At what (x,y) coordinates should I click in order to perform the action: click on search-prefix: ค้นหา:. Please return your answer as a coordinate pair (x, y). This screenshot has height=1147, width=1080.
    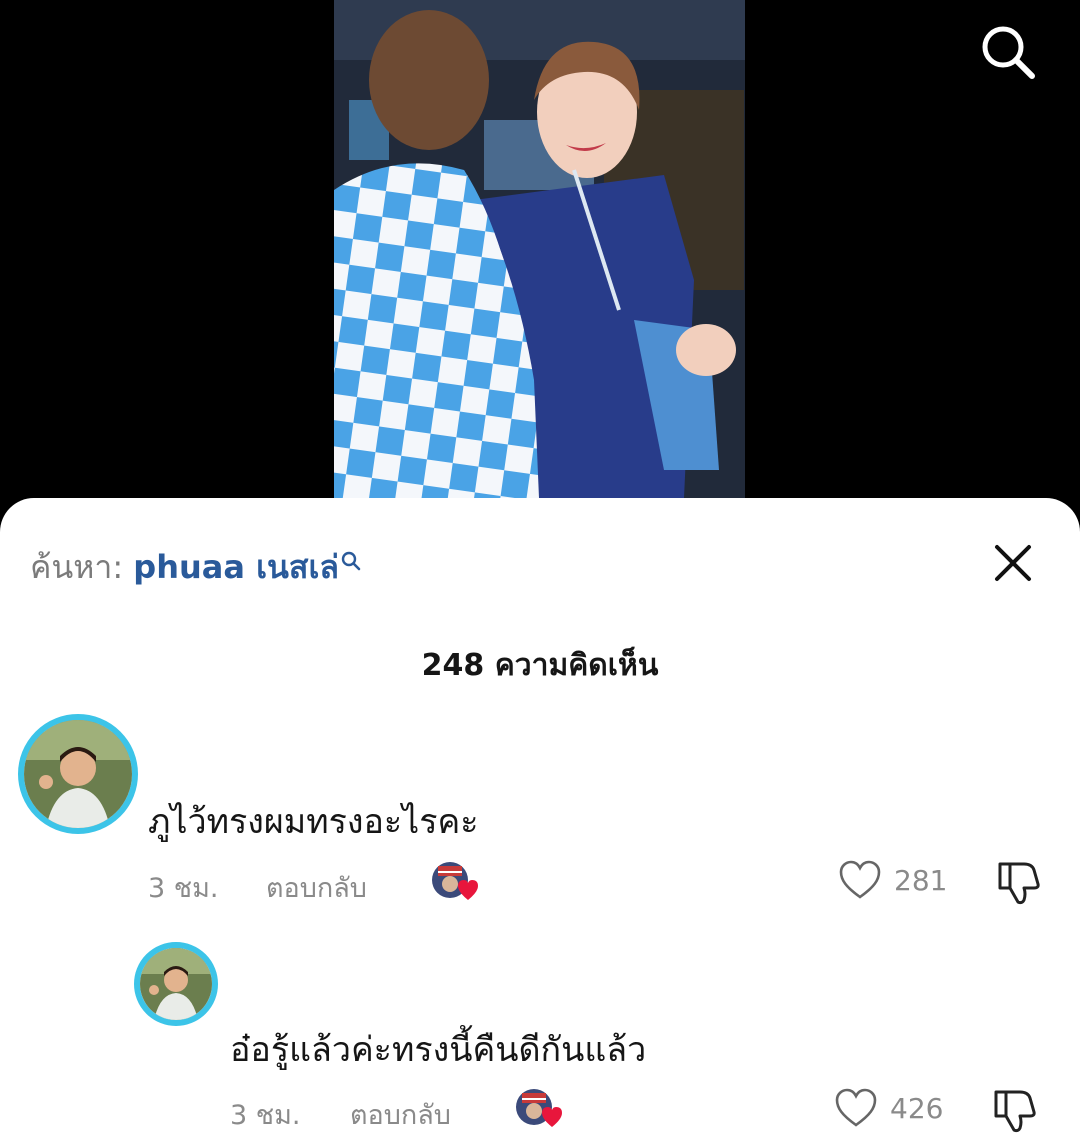
    Looking at the image, I should click on (77, 567).